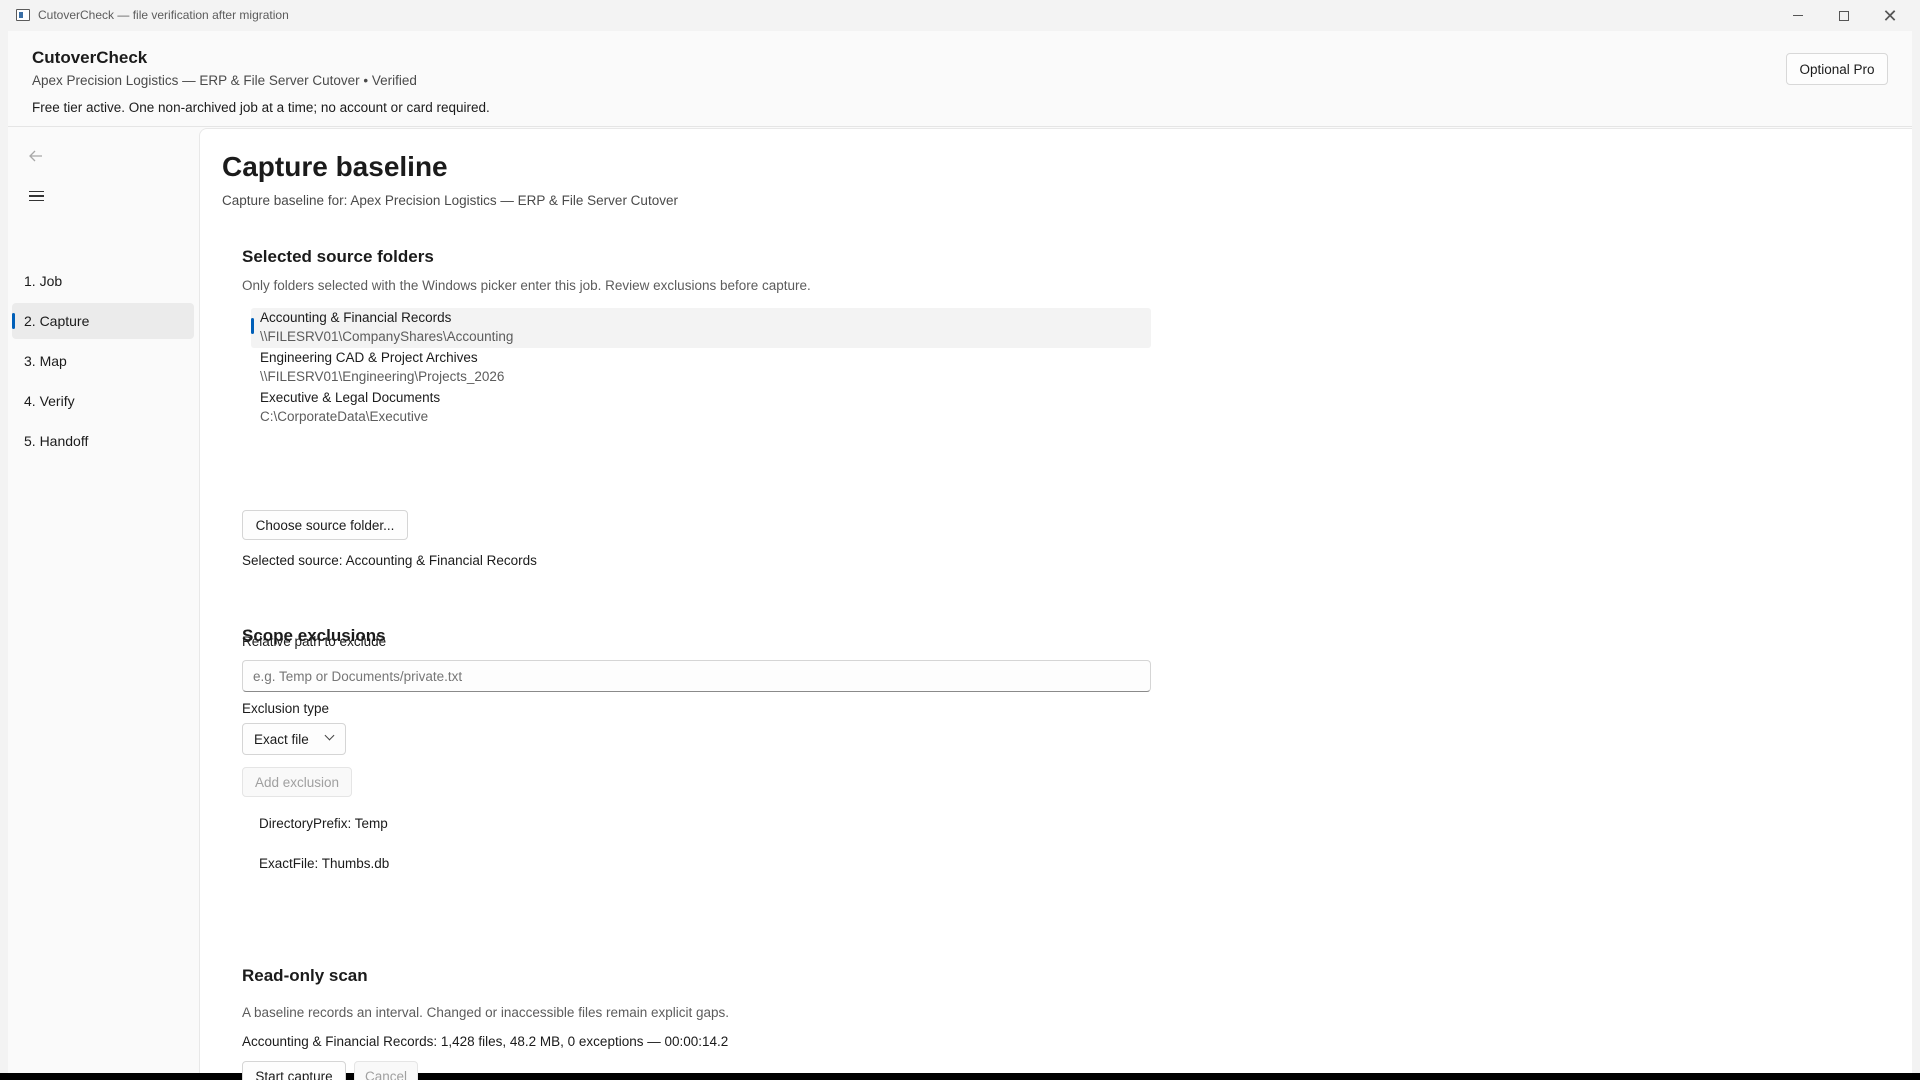  Describe the element at coordinates (305, 975) in the screenshot. I see `read-only-scan-heading: Read-only scan` at that location.